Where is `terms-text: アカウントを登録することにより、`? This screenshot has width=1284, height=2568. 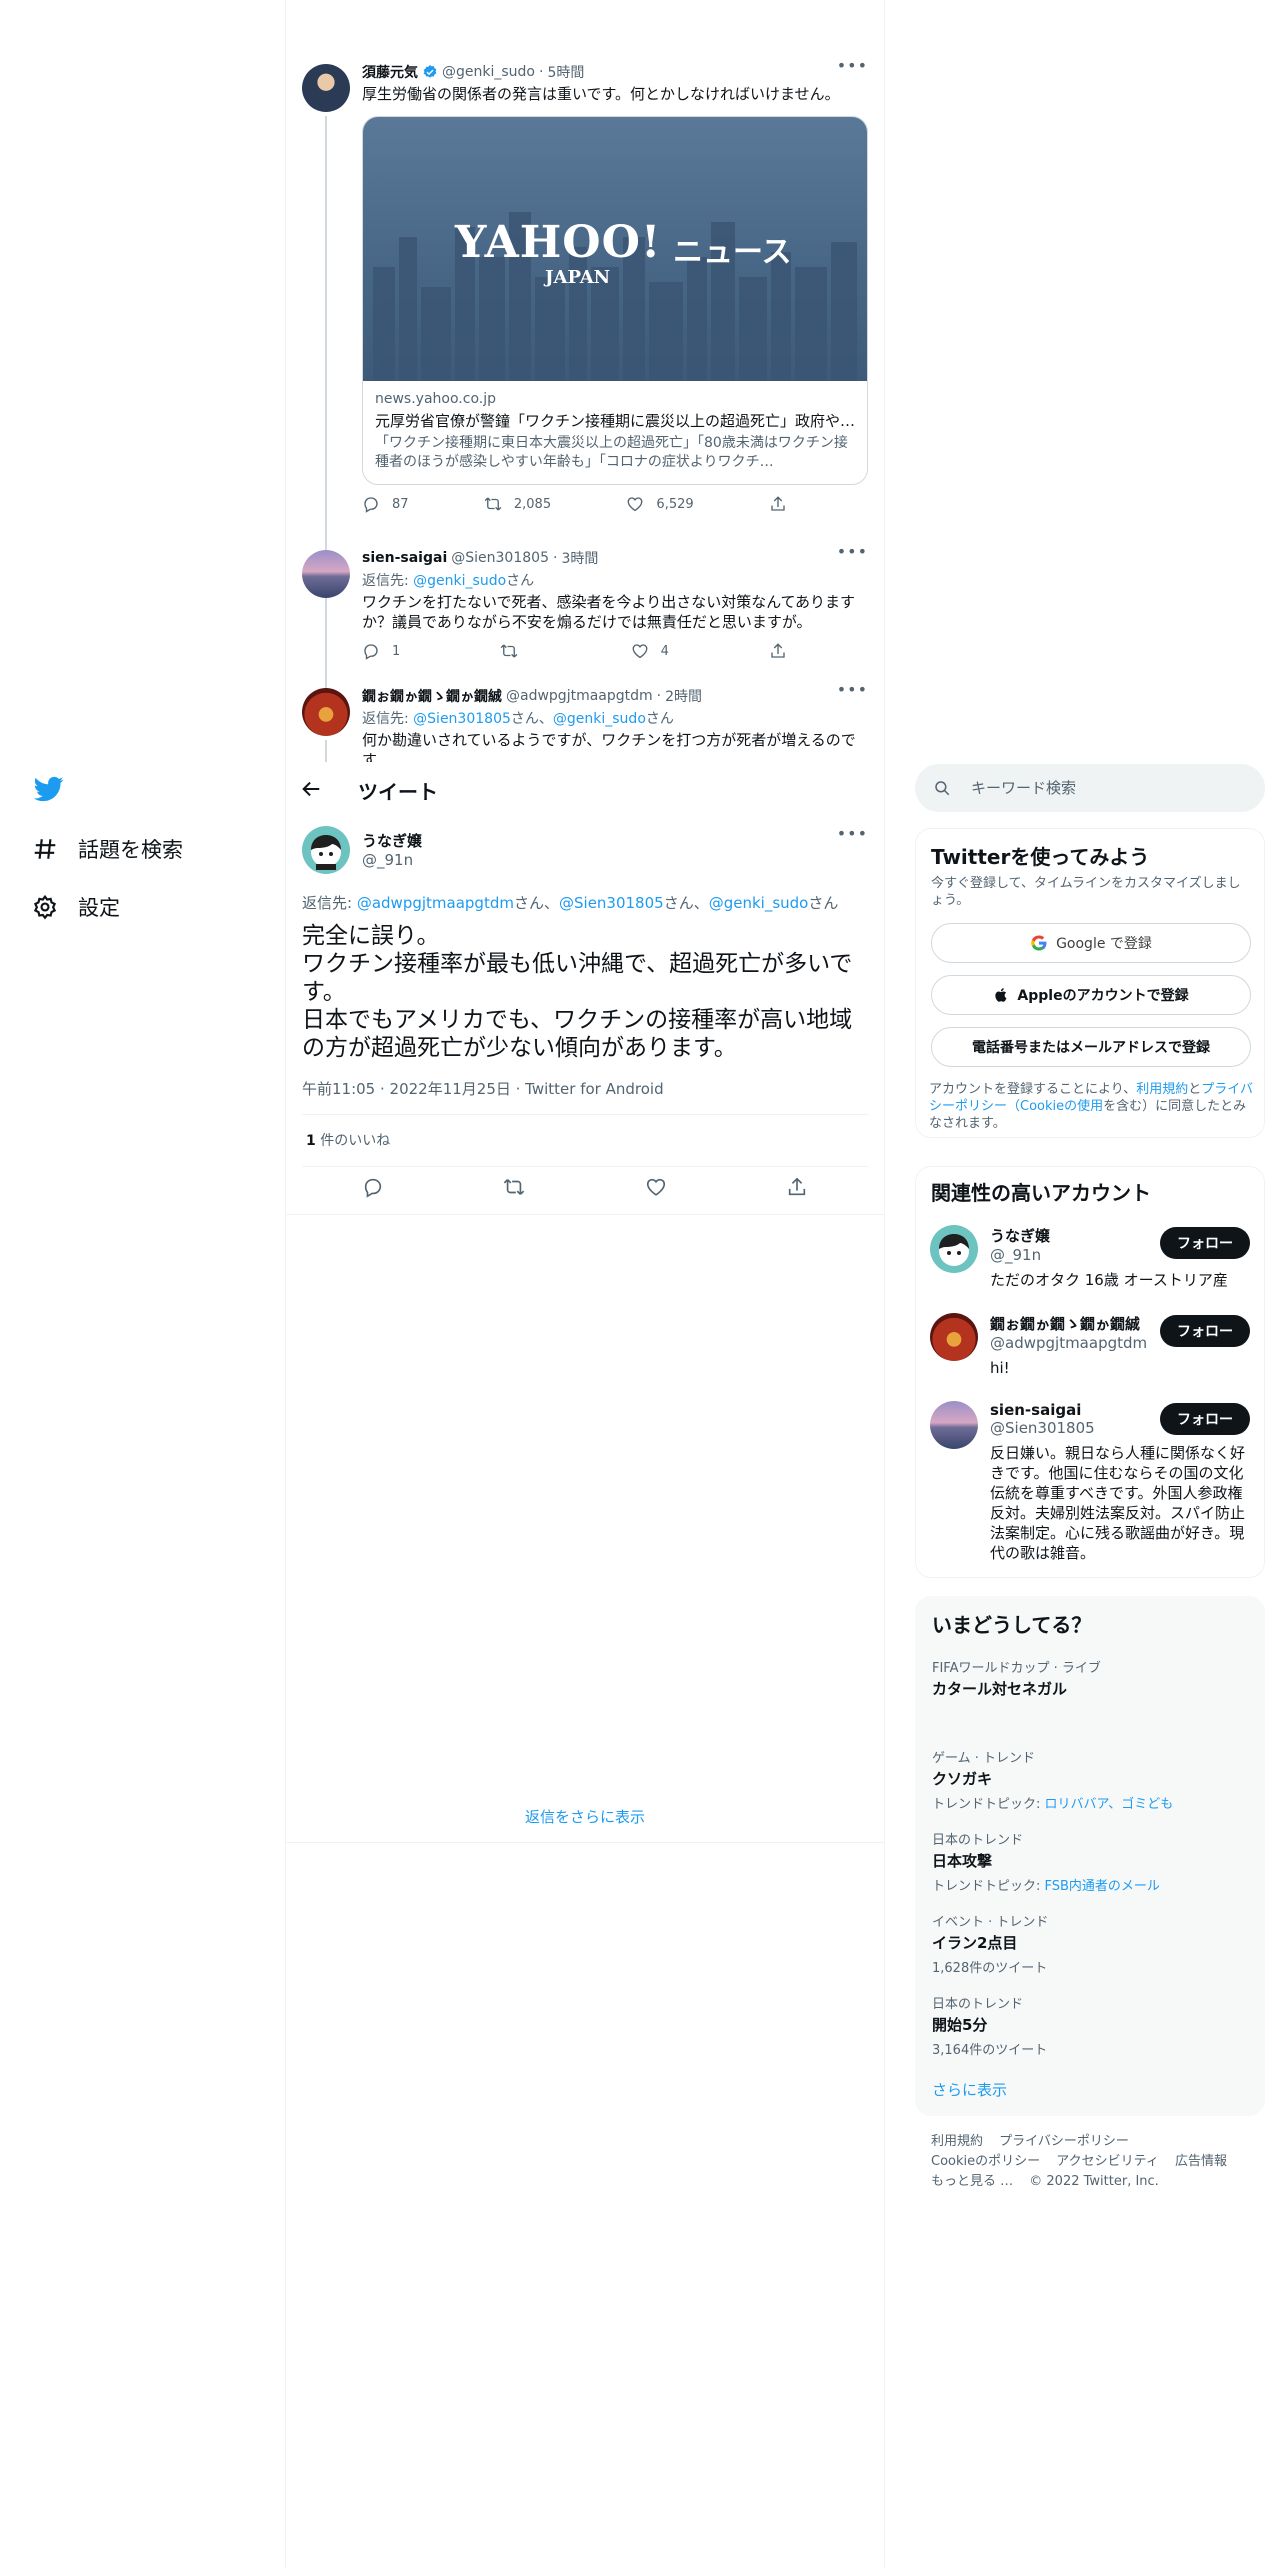 terms-text: アカウントを登録することにより、 is located at coordinates (1033, 1089).